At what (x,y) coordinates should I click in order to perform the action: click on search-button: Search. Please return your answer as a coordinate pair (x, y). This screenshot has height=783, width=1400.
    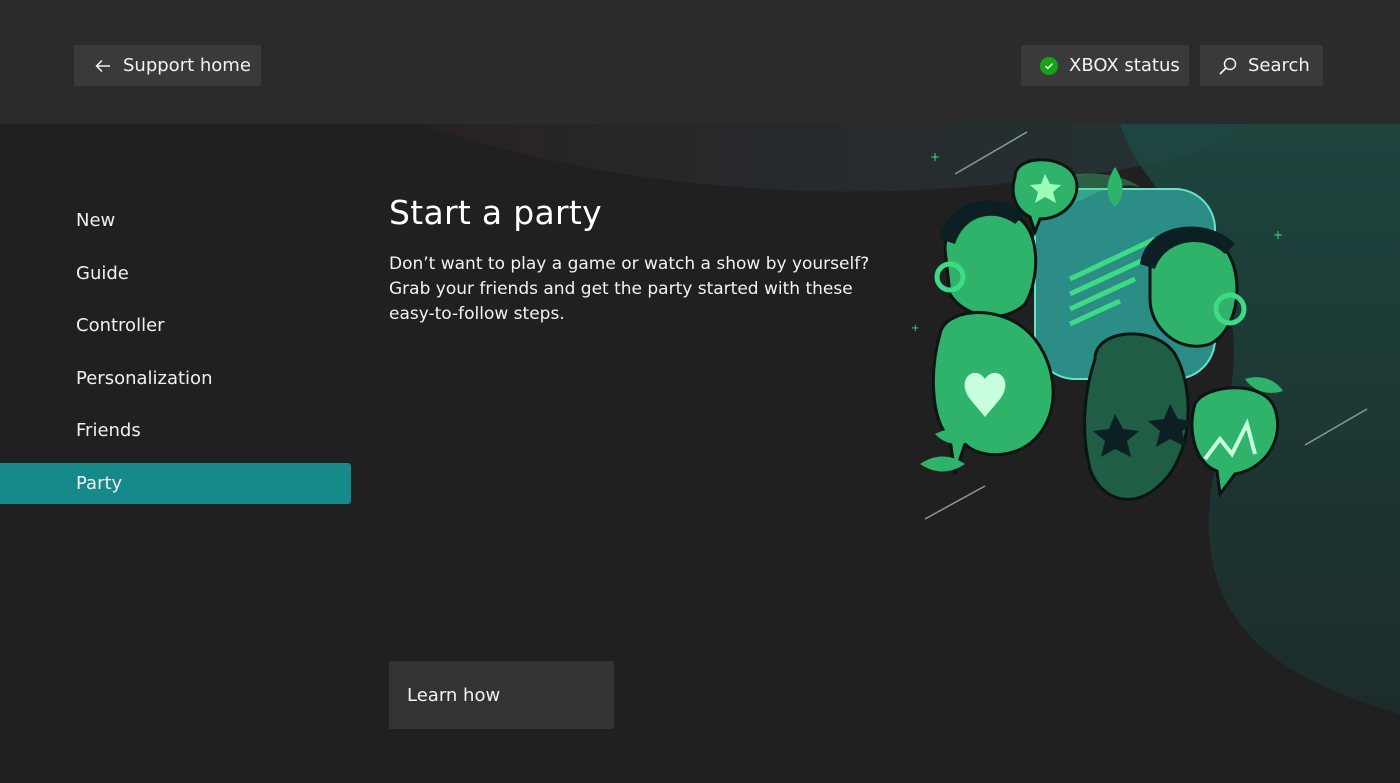
    Looking at the image, I should click on (1261, 65).